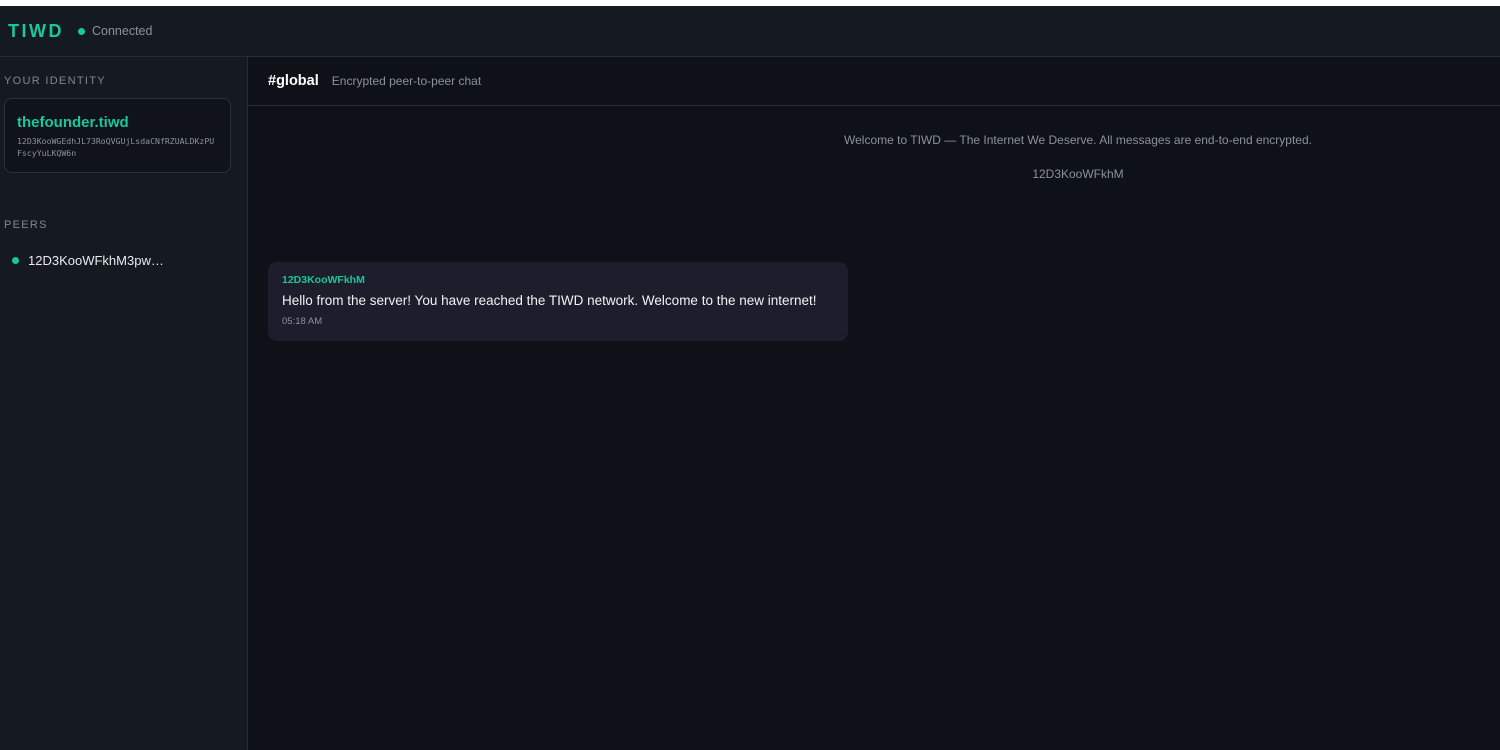 Image resolution: width=1500 pixels, height=750 pixels. Describe the element at coordinates (406, 81) in the screenshot. I see `channel-description: Encrypted peer-to-peer chat` at that location.